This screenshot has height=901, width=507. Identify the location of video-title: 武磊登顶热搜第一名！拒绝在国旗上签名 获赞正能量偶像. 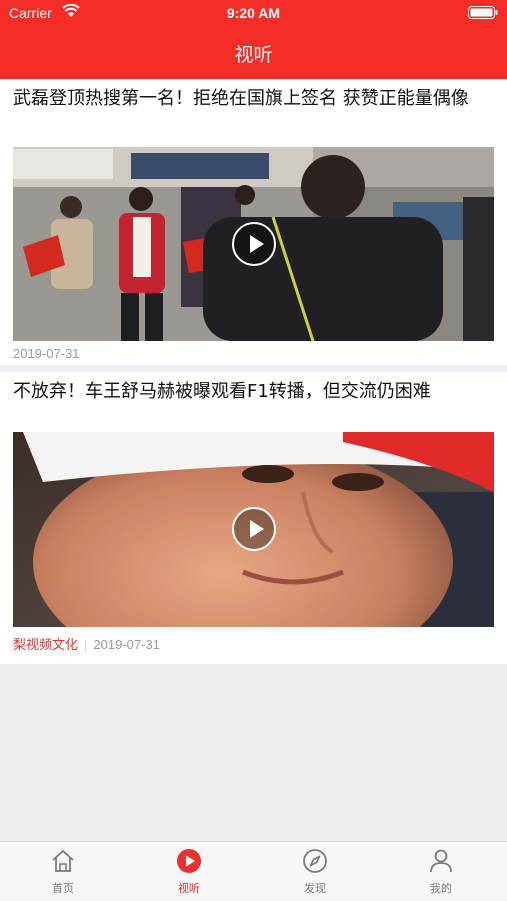
(255, 99).